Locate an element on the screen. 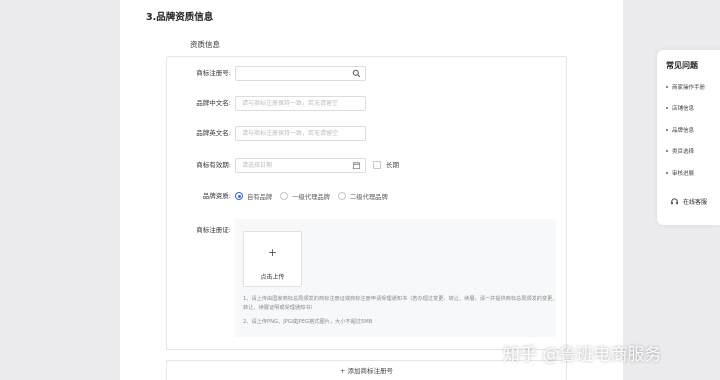 The image size is (720, 380). section-title: 3.品牌资质信息 is located at coordinates (180, 17).